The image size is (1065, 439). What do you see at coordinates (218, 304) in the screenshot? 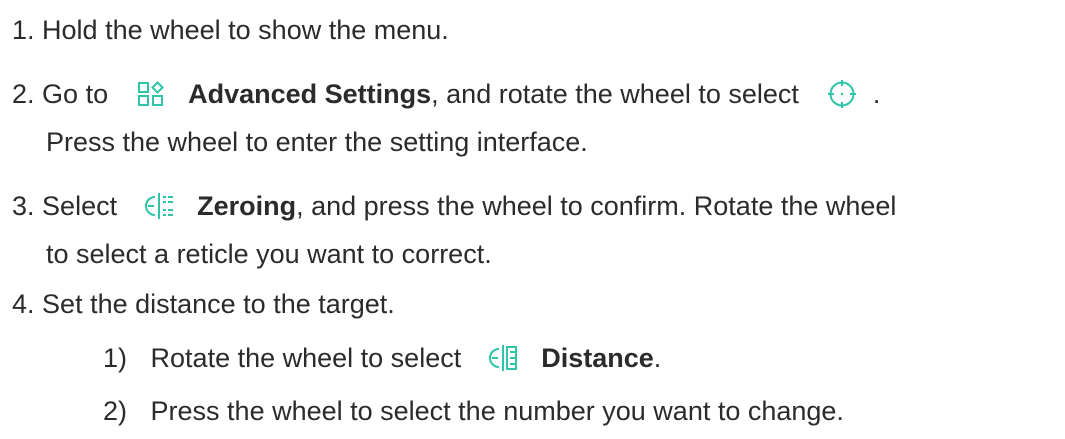
I see `step-text: Set the distance to the target.` at bounding box center [218, 304].